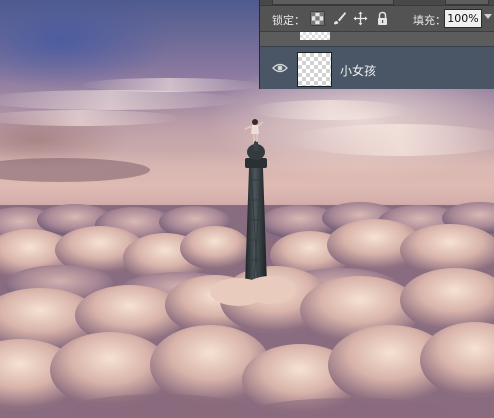 The image size is (494, 418). Describe the element at coordinates (463, 18) in the screenshot. I see `fill-input: 100%` at that location.